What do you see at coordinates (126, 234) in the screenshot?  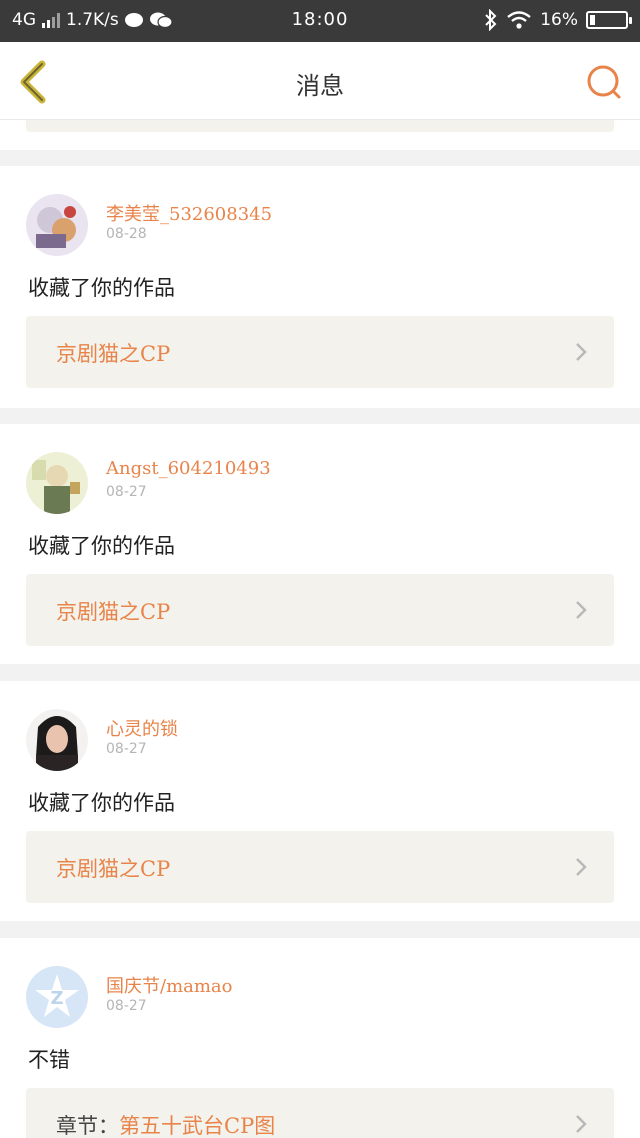 I see `message-date: 08-28` at bounding box center [126, 234].